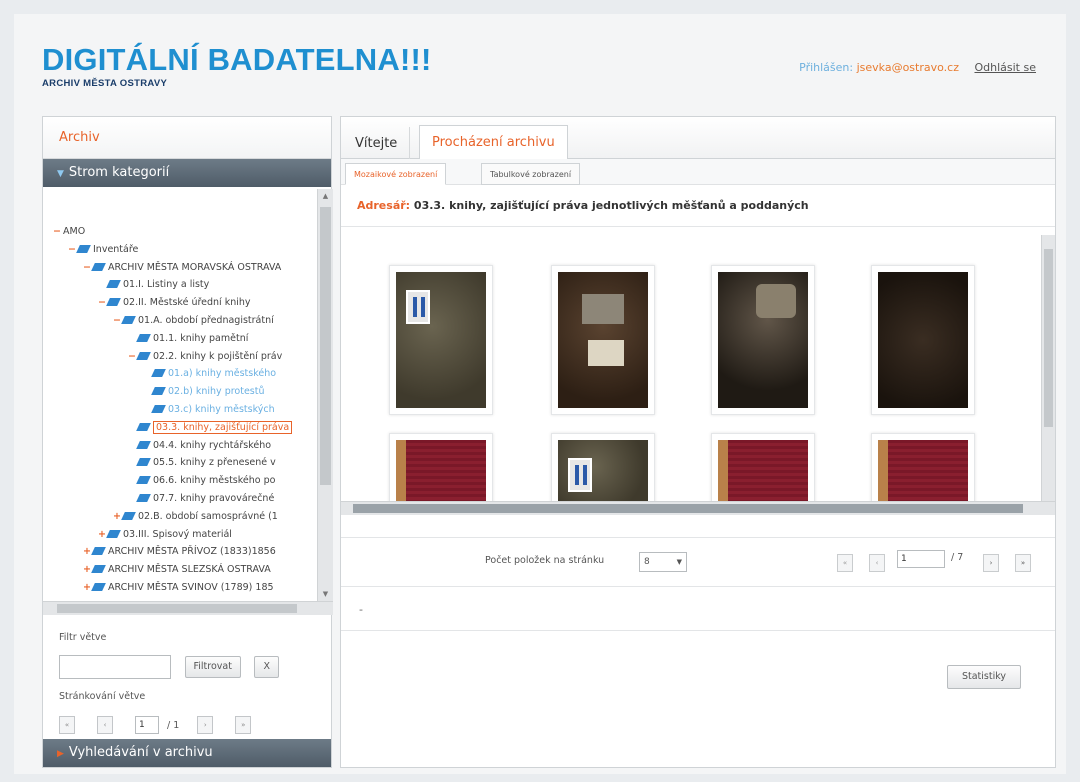 The height and width of the screenshot is (782, 1080). Describe the element at coordinates (921, 559) in the screenshot. I see `page-input: 1` at that location.